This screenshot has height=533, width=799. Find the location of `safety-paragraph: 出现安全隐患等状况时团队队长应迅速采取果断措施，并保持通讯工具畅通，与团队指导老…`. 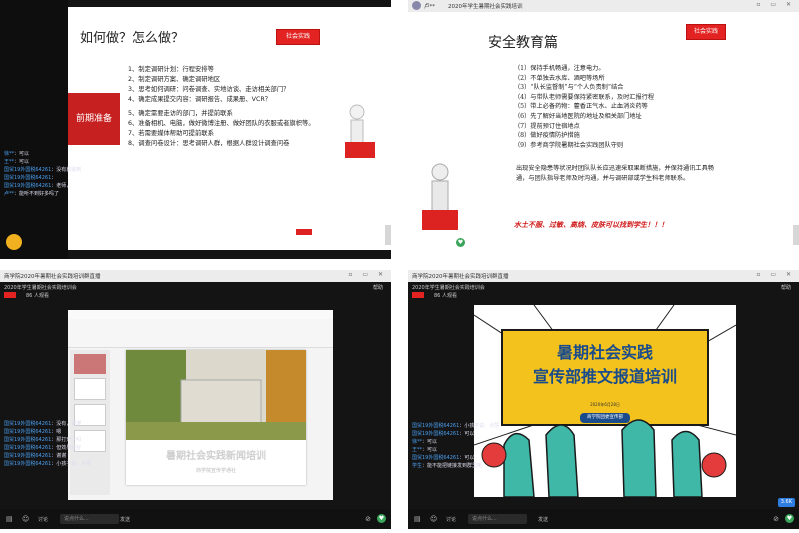

safety-paragraph: 出现安全隐患等状况时团队队长应迅速采取果断措施，并保持通讯工具畅通，与团队指导老… is located at coordinates (615, 173).